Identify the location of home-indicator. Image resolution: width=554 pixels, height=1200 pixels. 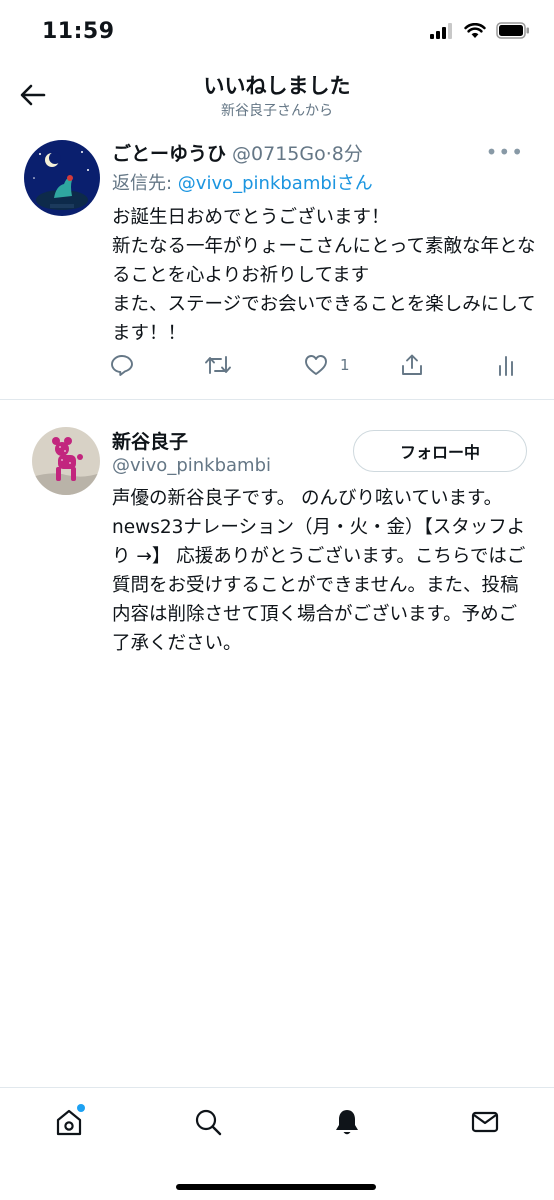
(276, 1187).